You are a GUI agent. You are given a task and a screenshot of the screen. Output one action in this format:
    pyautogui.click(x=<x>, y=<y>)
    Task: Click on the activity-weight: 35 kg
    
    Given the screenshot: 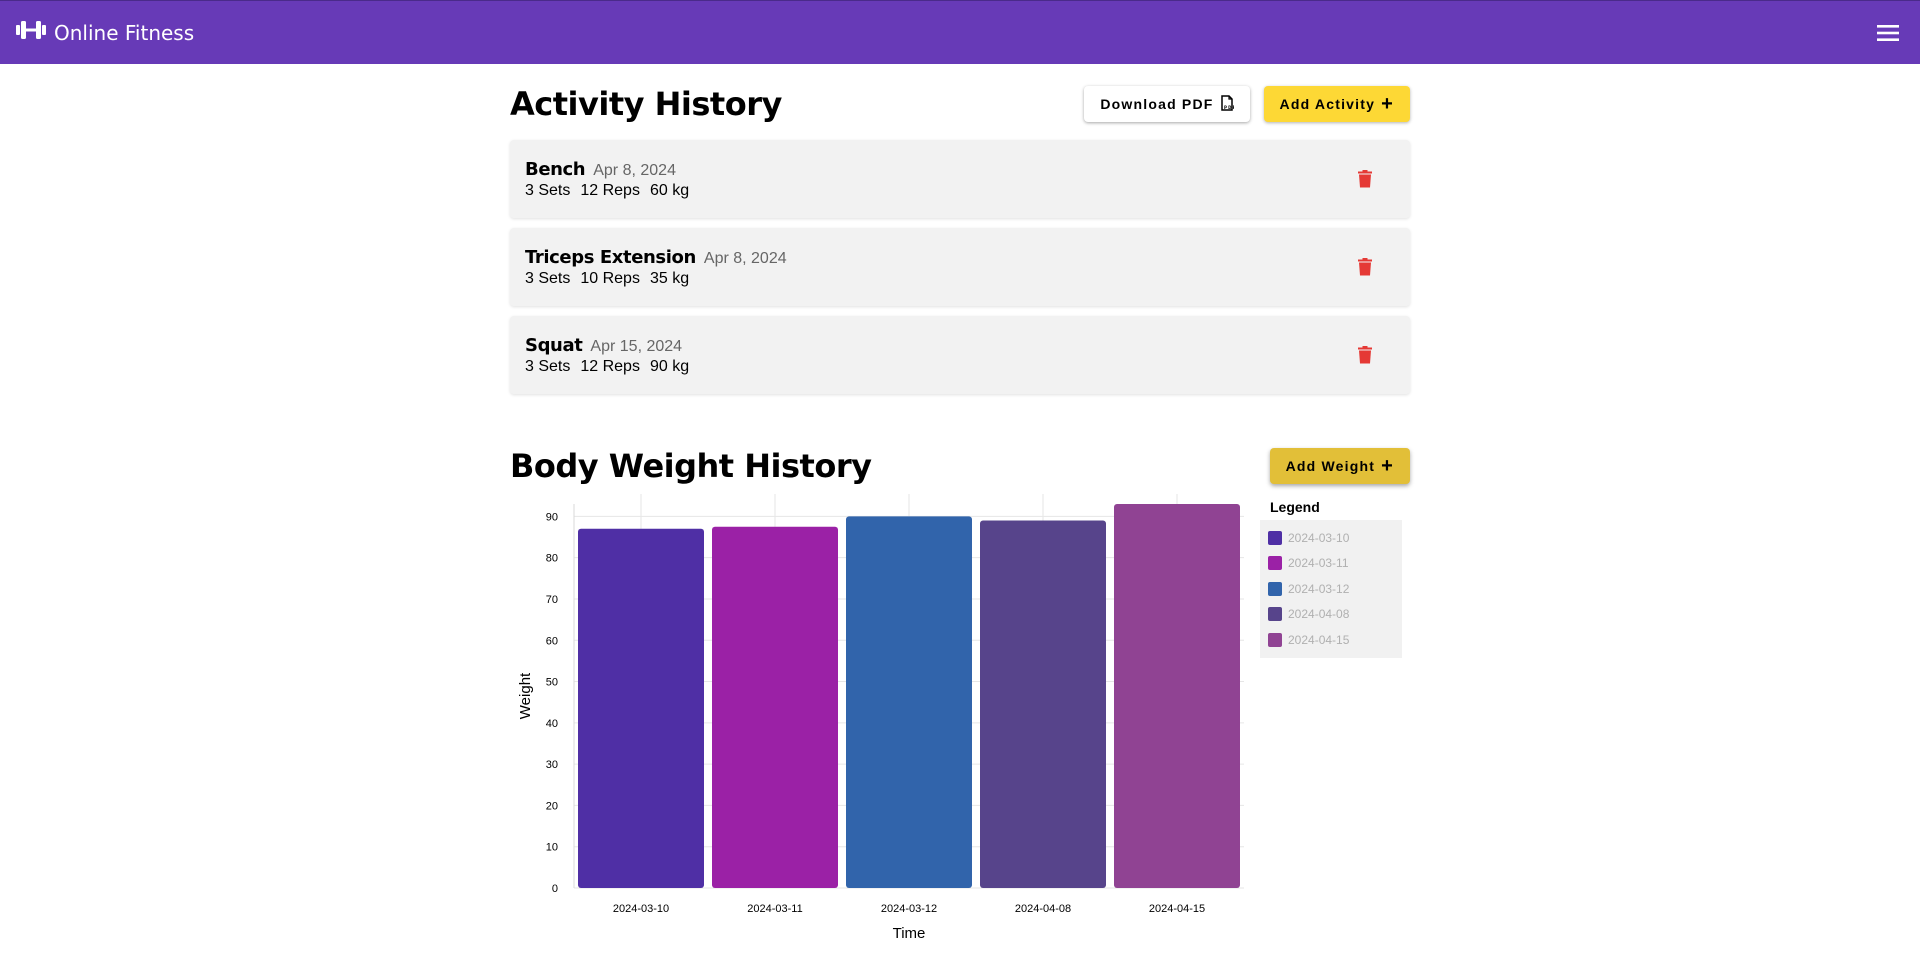 What is the action you would take?
    pyautogui.click(x=669, y=278)
    